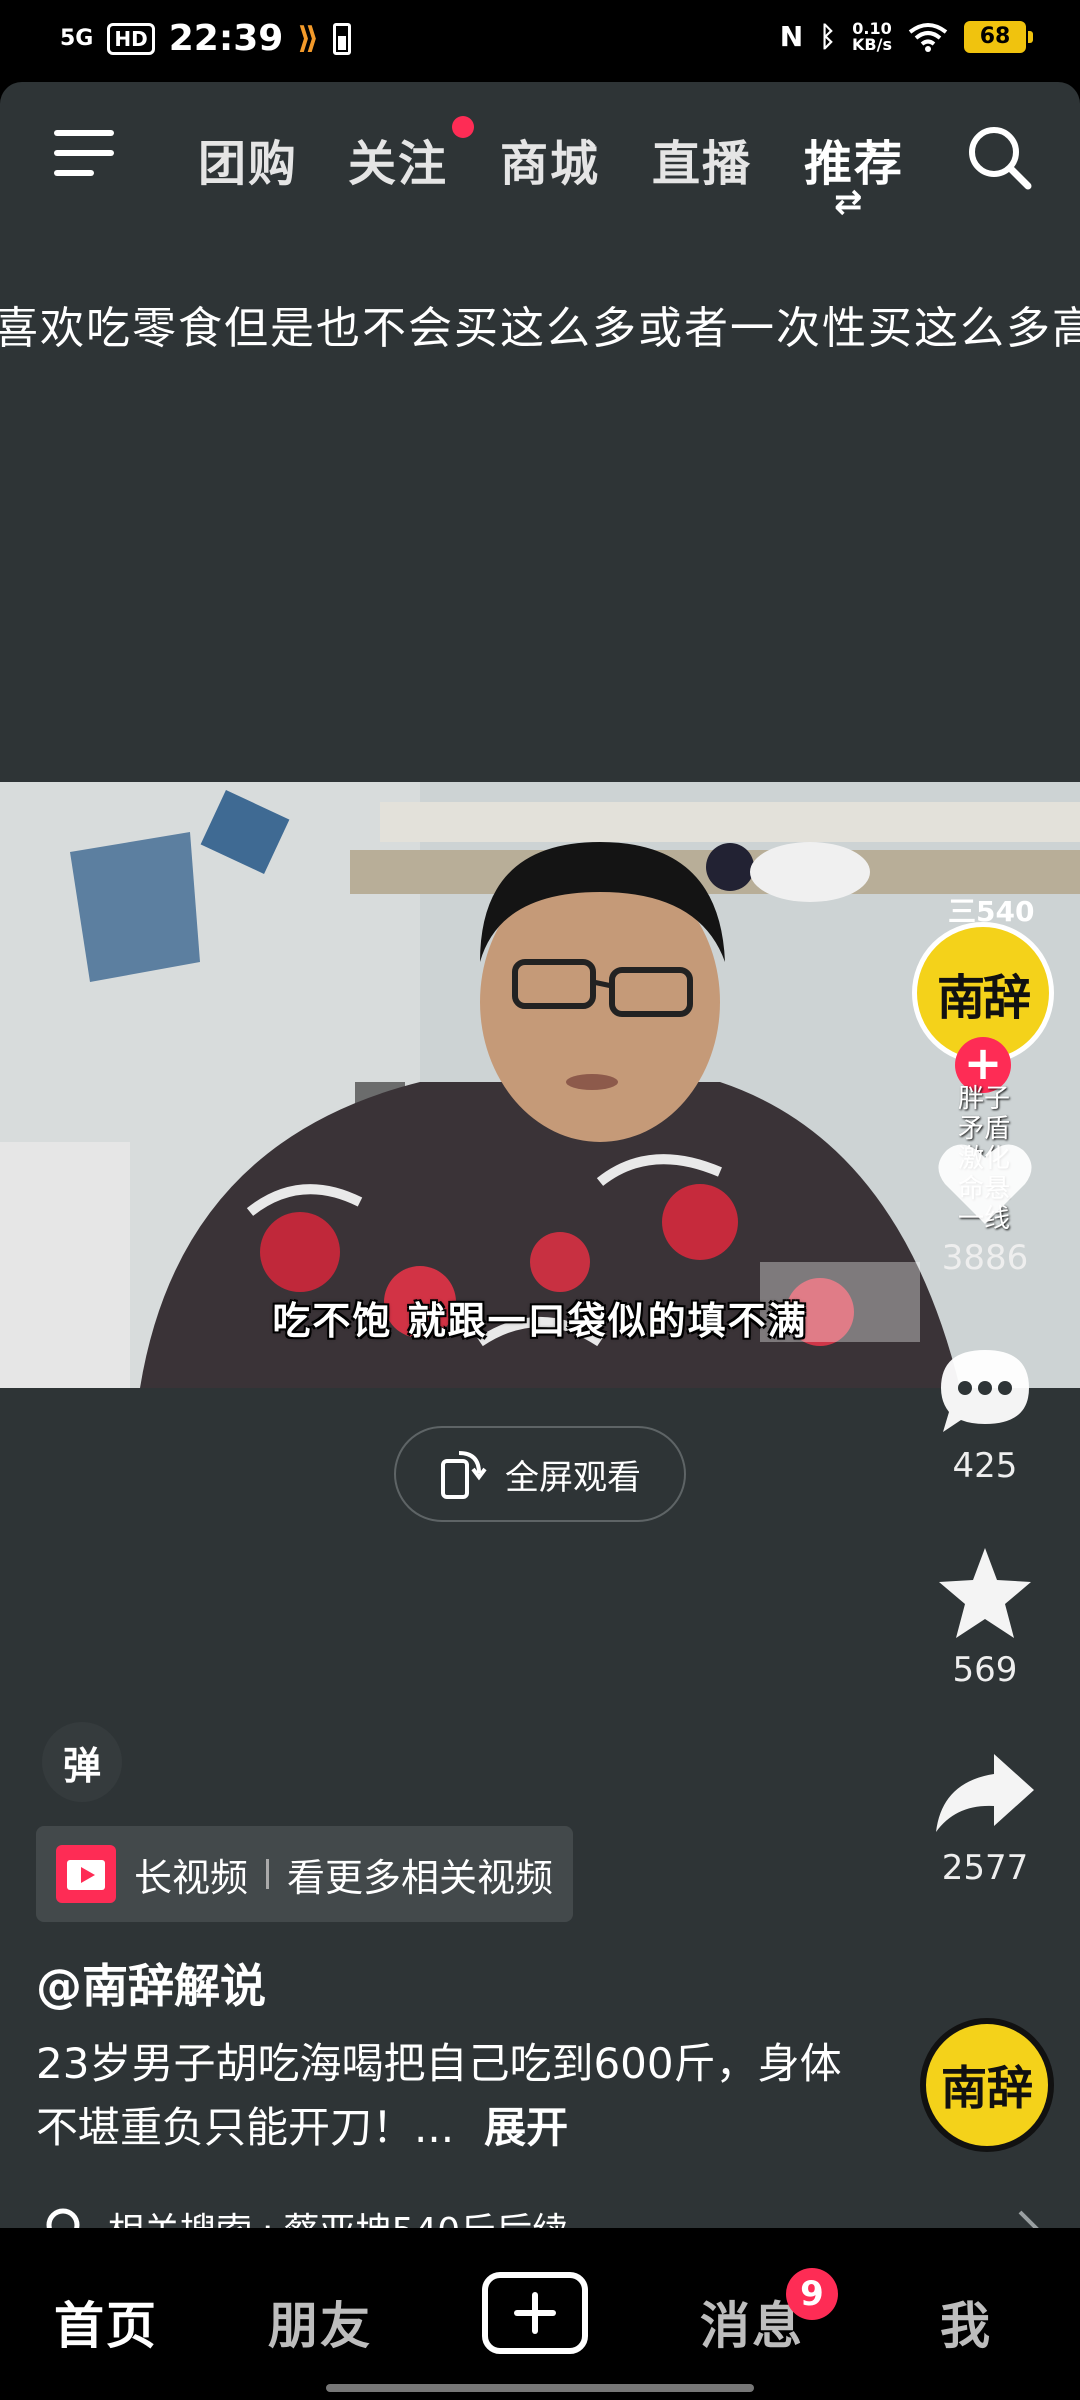  I want to click on fullscreen-label: 全屏观看, so click(573, 1477).